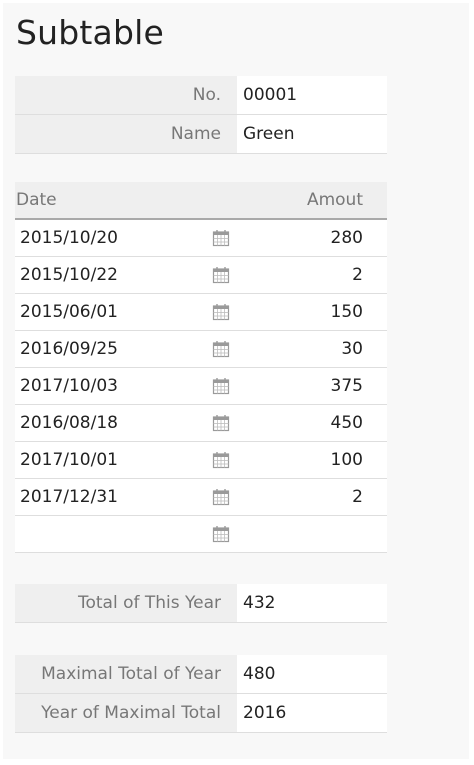  Describe the element at coordinates (126, 134) in the screenshot. I see `record-name-label: Name` at that location.